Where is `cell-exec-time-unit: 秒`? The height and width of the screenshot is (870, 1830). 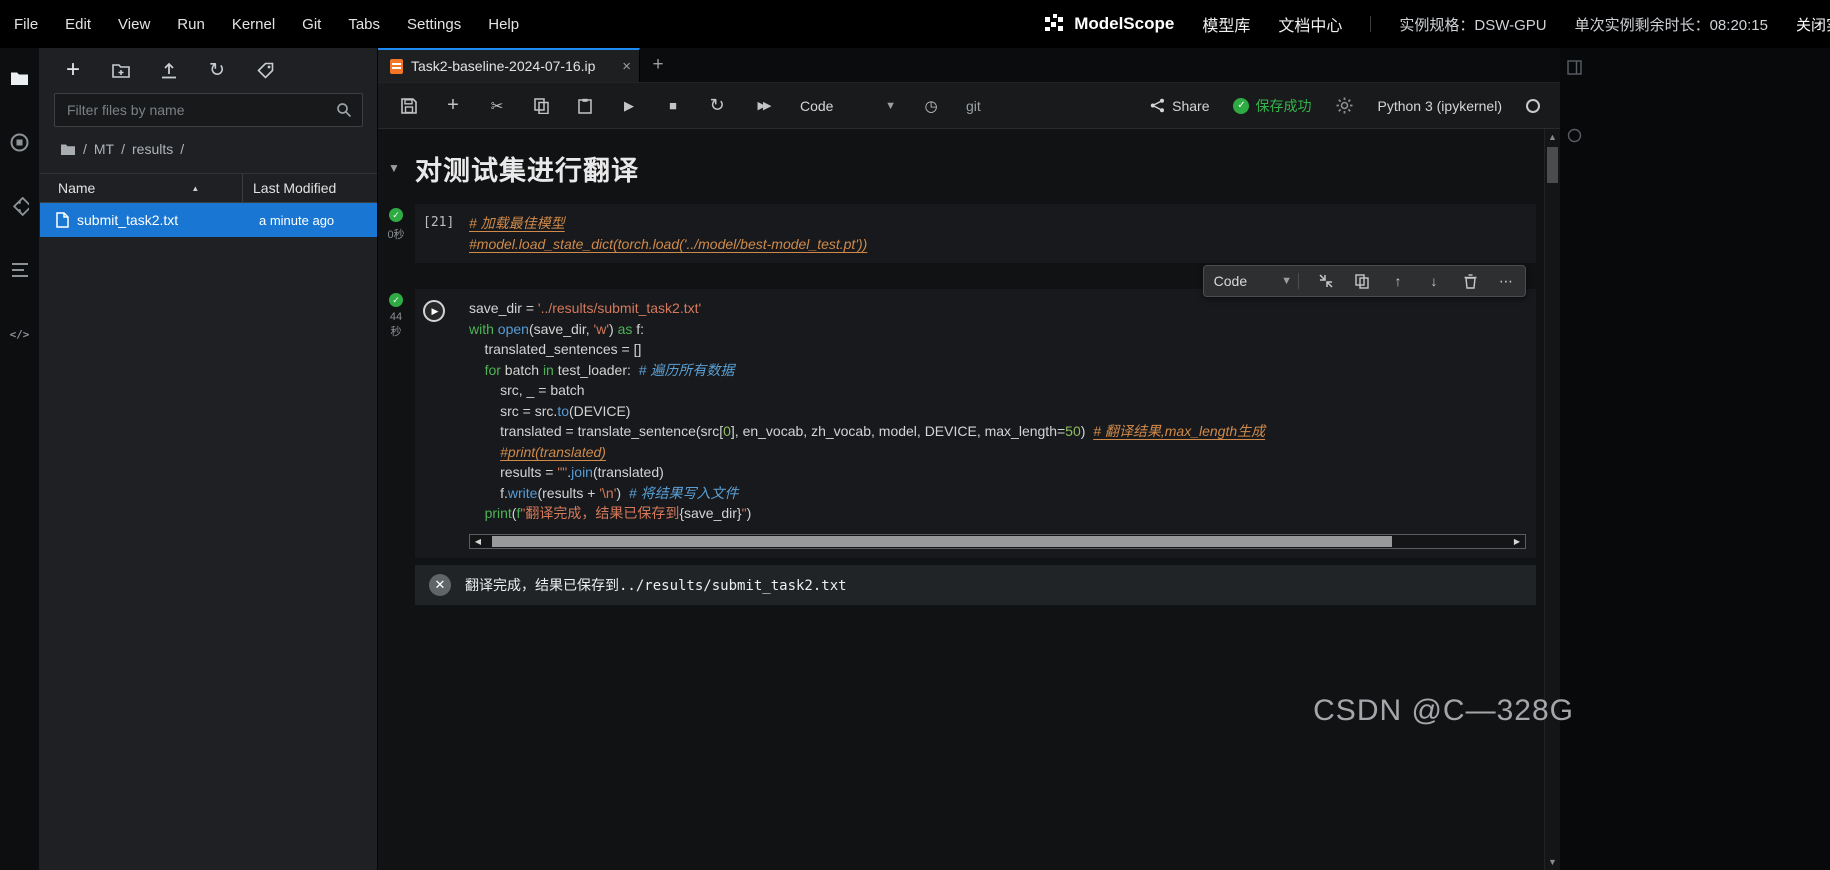 cell-exec-time-unit: 秒 is located at coordinates (396, 332).